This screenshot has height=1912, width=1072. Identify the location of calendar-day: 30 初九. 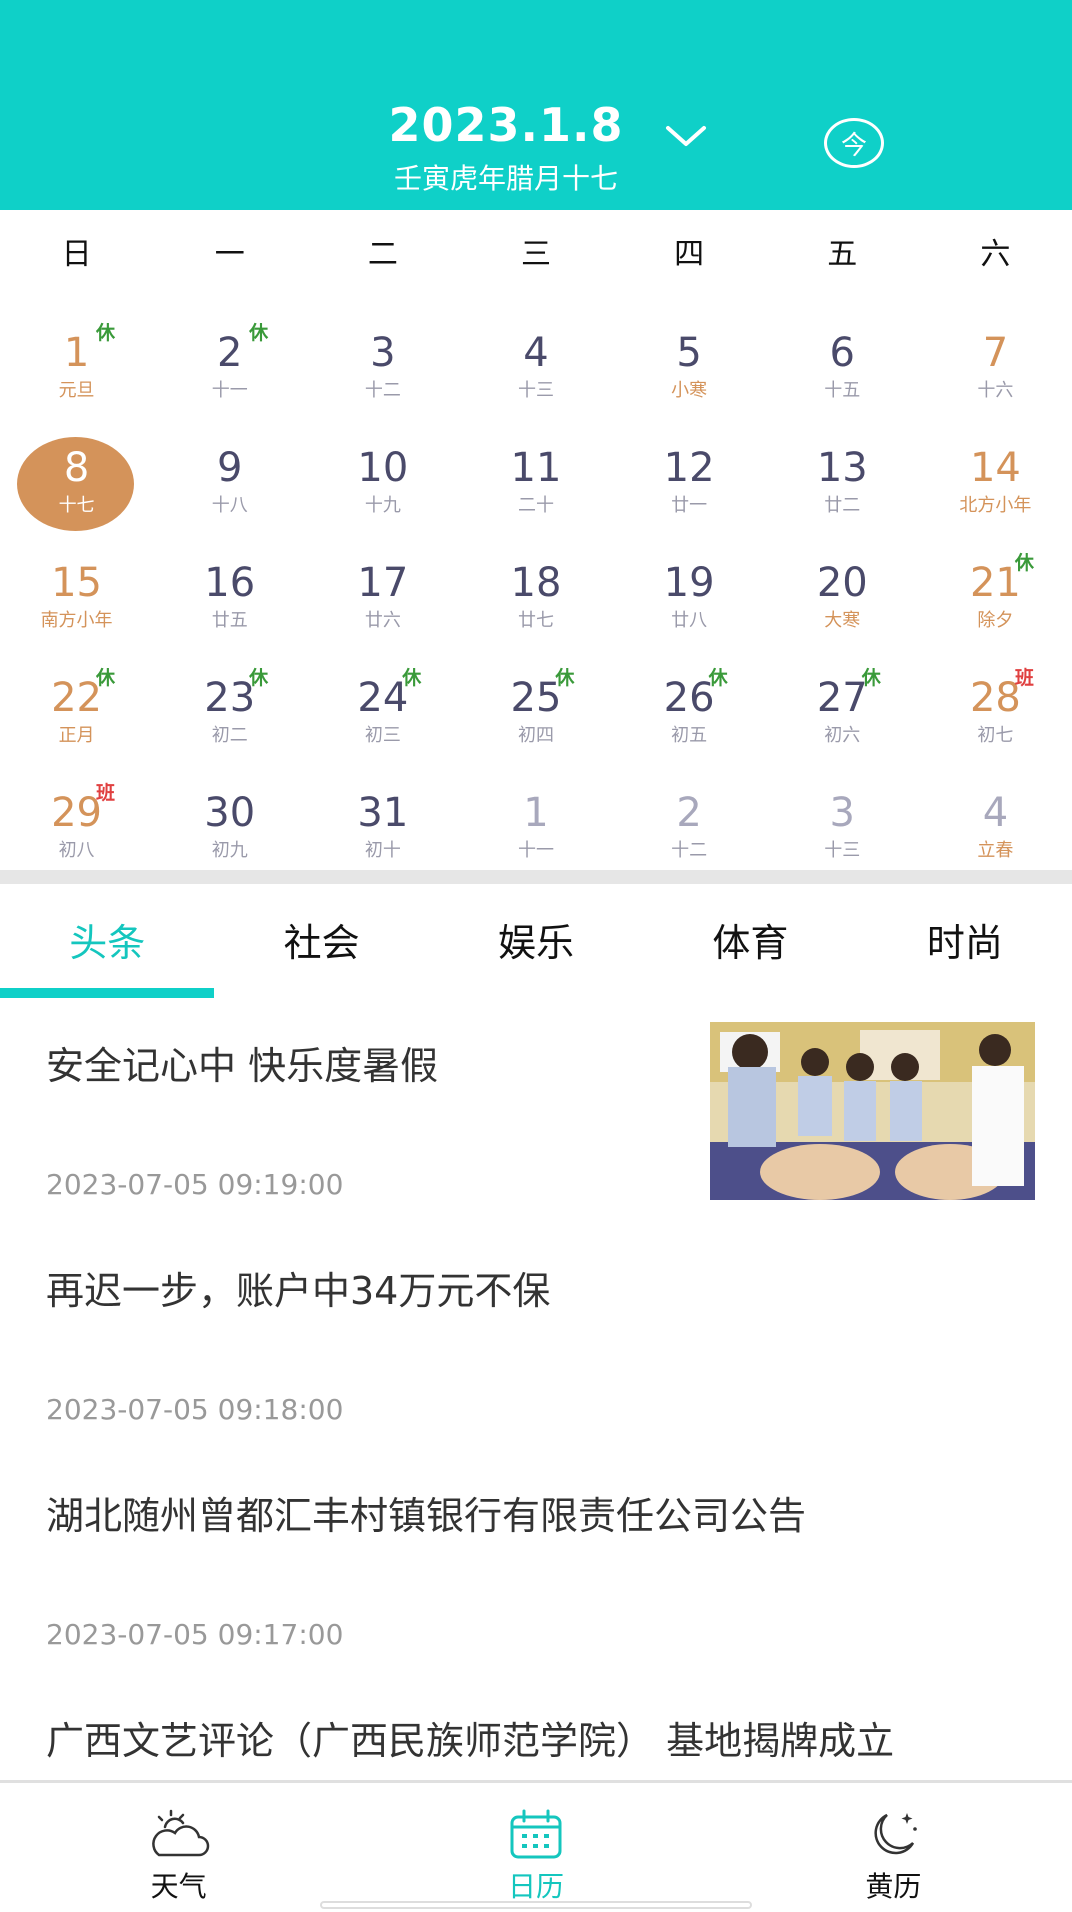
(229, 817).